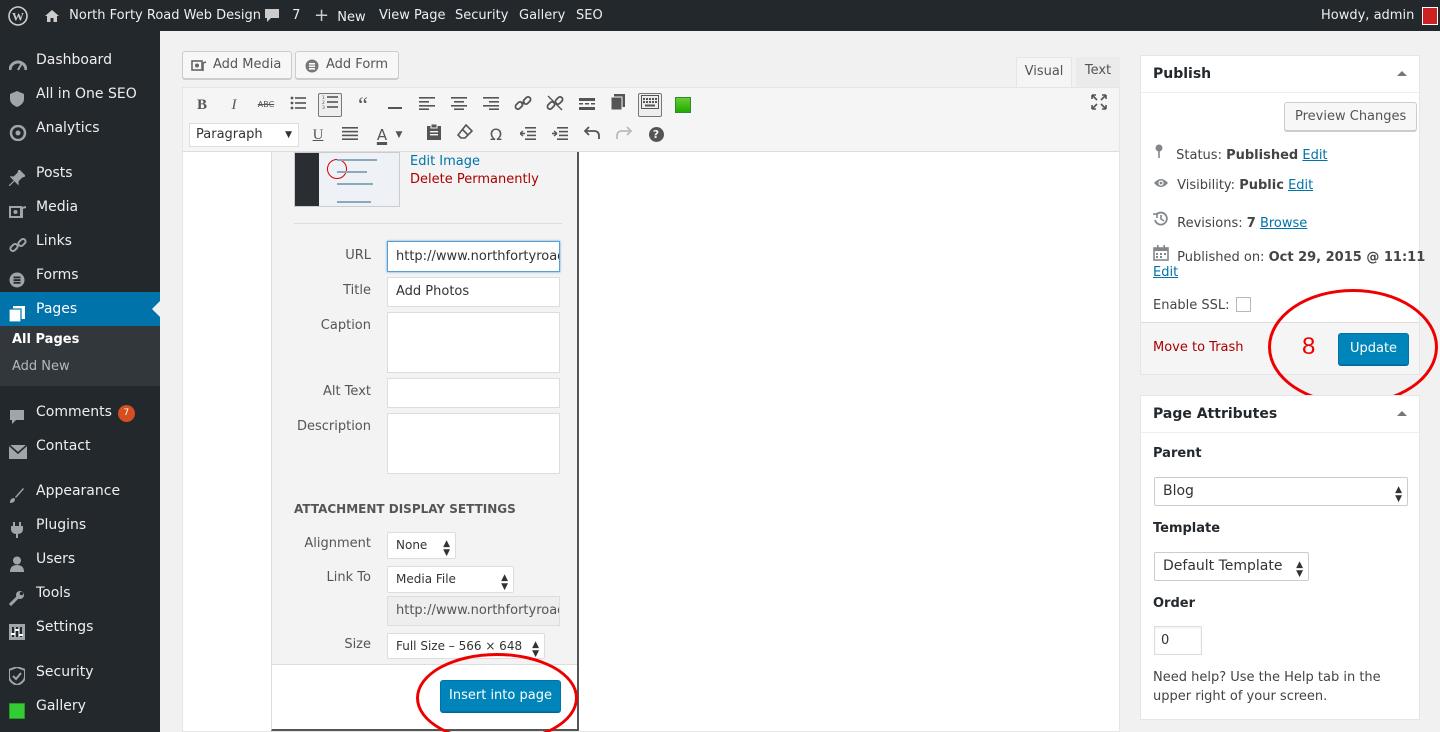 The image size is (1440, 732). I want to click on title-field: Add Photos, so click(473, 292).